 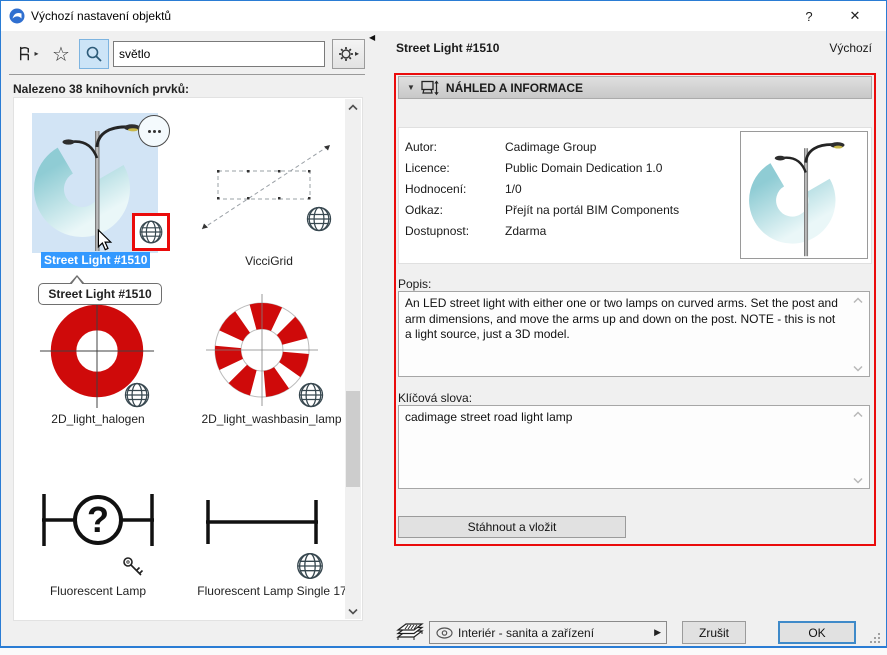 What do you see at coordinates (437, 231) in the screenshot?
I see `field-label: Dostupnost:` at bounding box center [437, 231].